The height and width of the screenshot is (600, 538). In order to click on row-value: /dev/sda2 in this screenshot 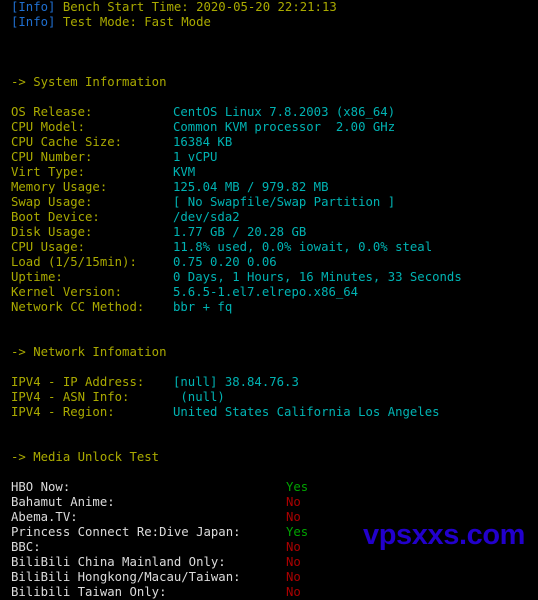, I will do `click(206, 217)`.